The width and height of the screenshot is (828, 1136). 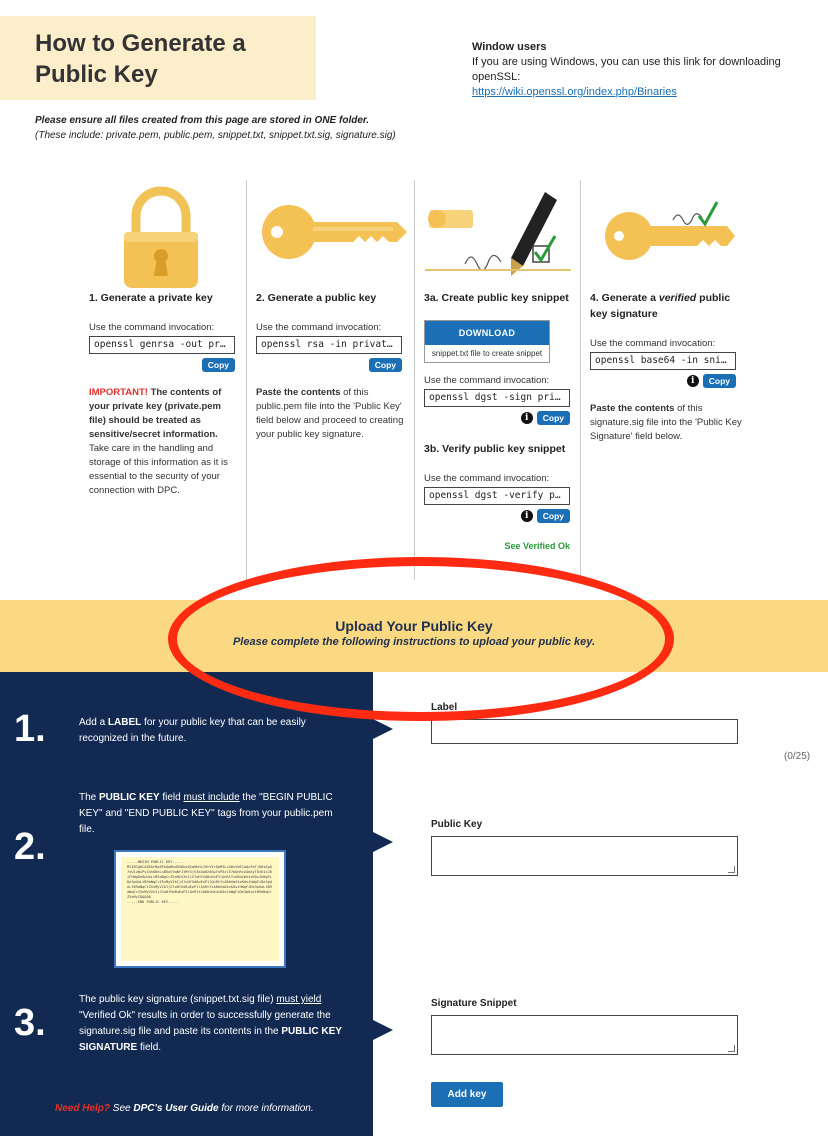 What do you see at coordinates (509, 47) in the screenshot?
I see `windows-heading: Window users` at bounding box center [509, 47].